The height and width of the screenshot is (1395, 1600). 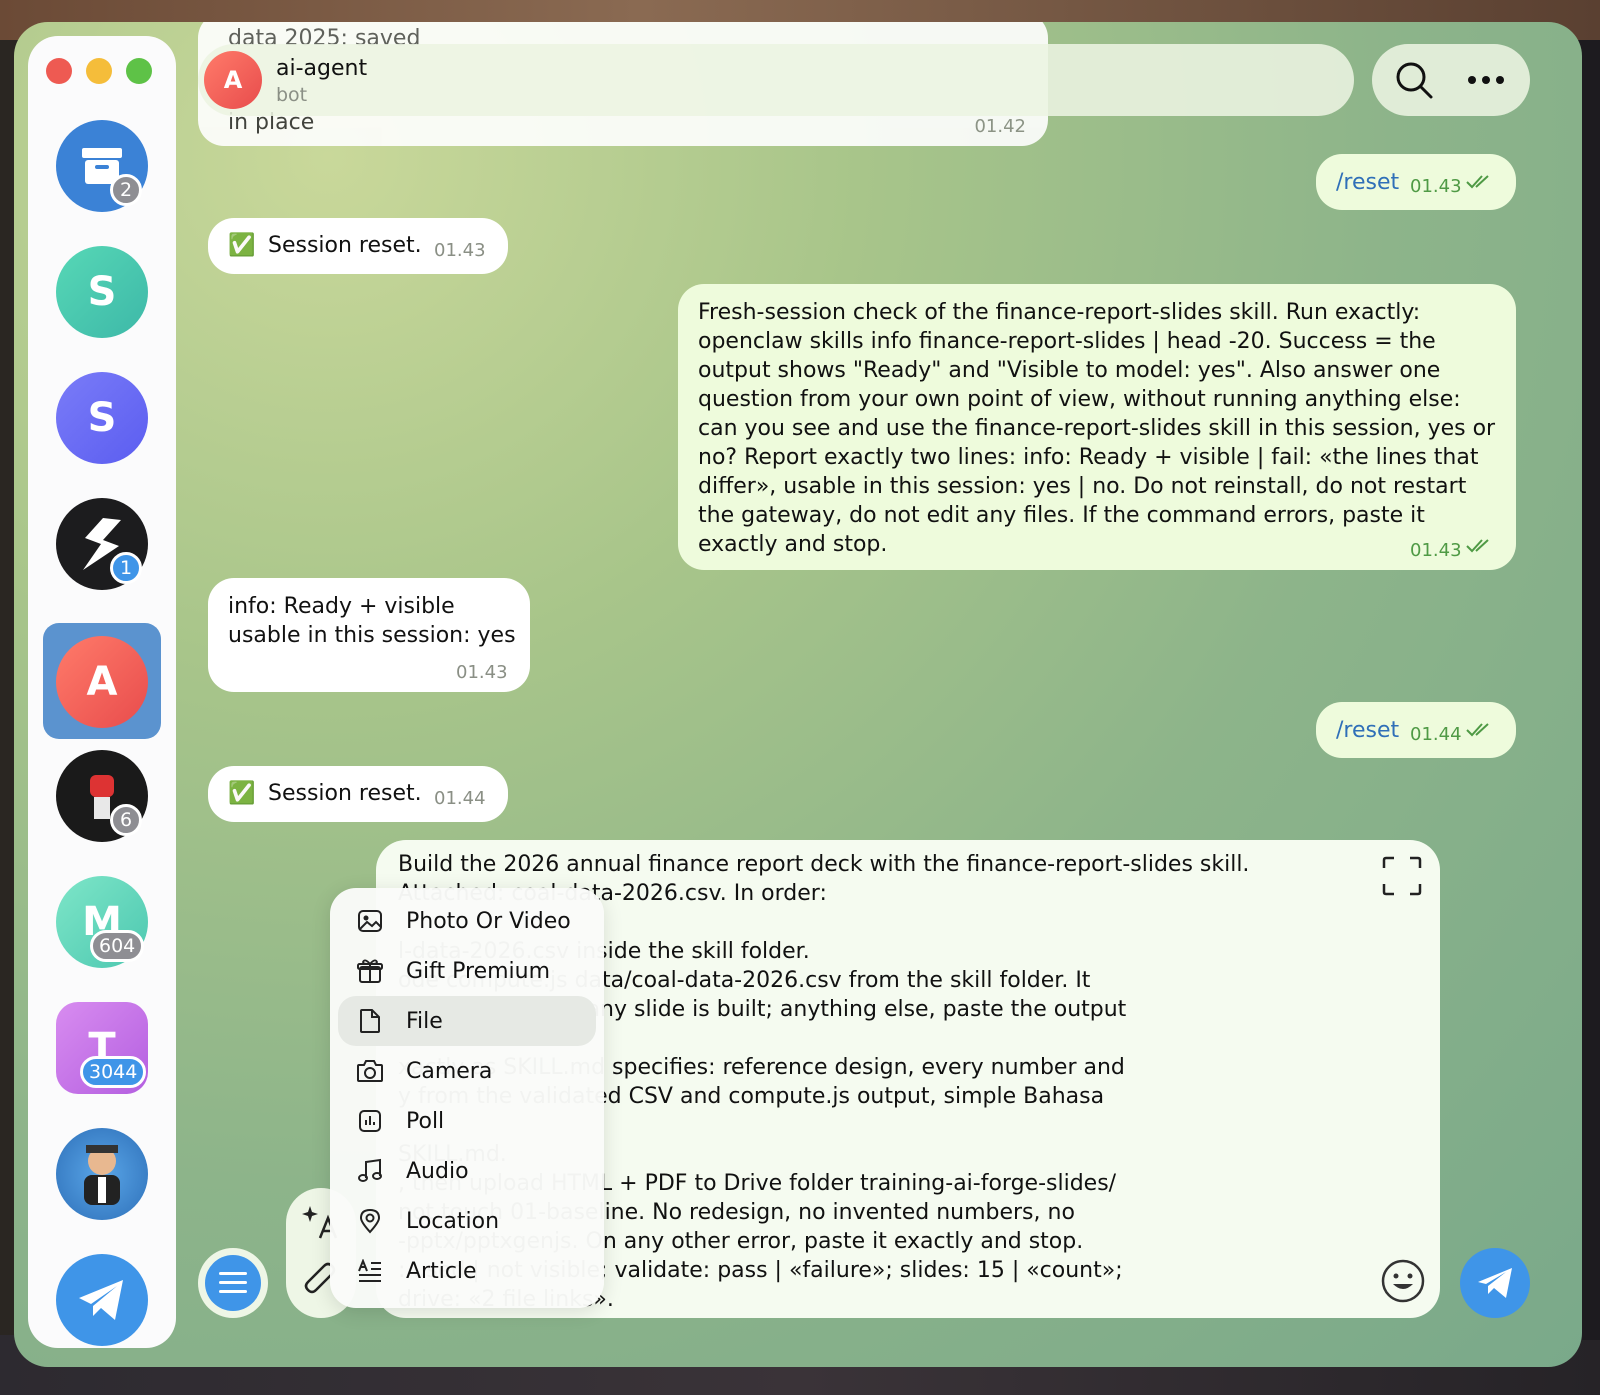 I want to click on file-icon, so click(x=370, y=1021).